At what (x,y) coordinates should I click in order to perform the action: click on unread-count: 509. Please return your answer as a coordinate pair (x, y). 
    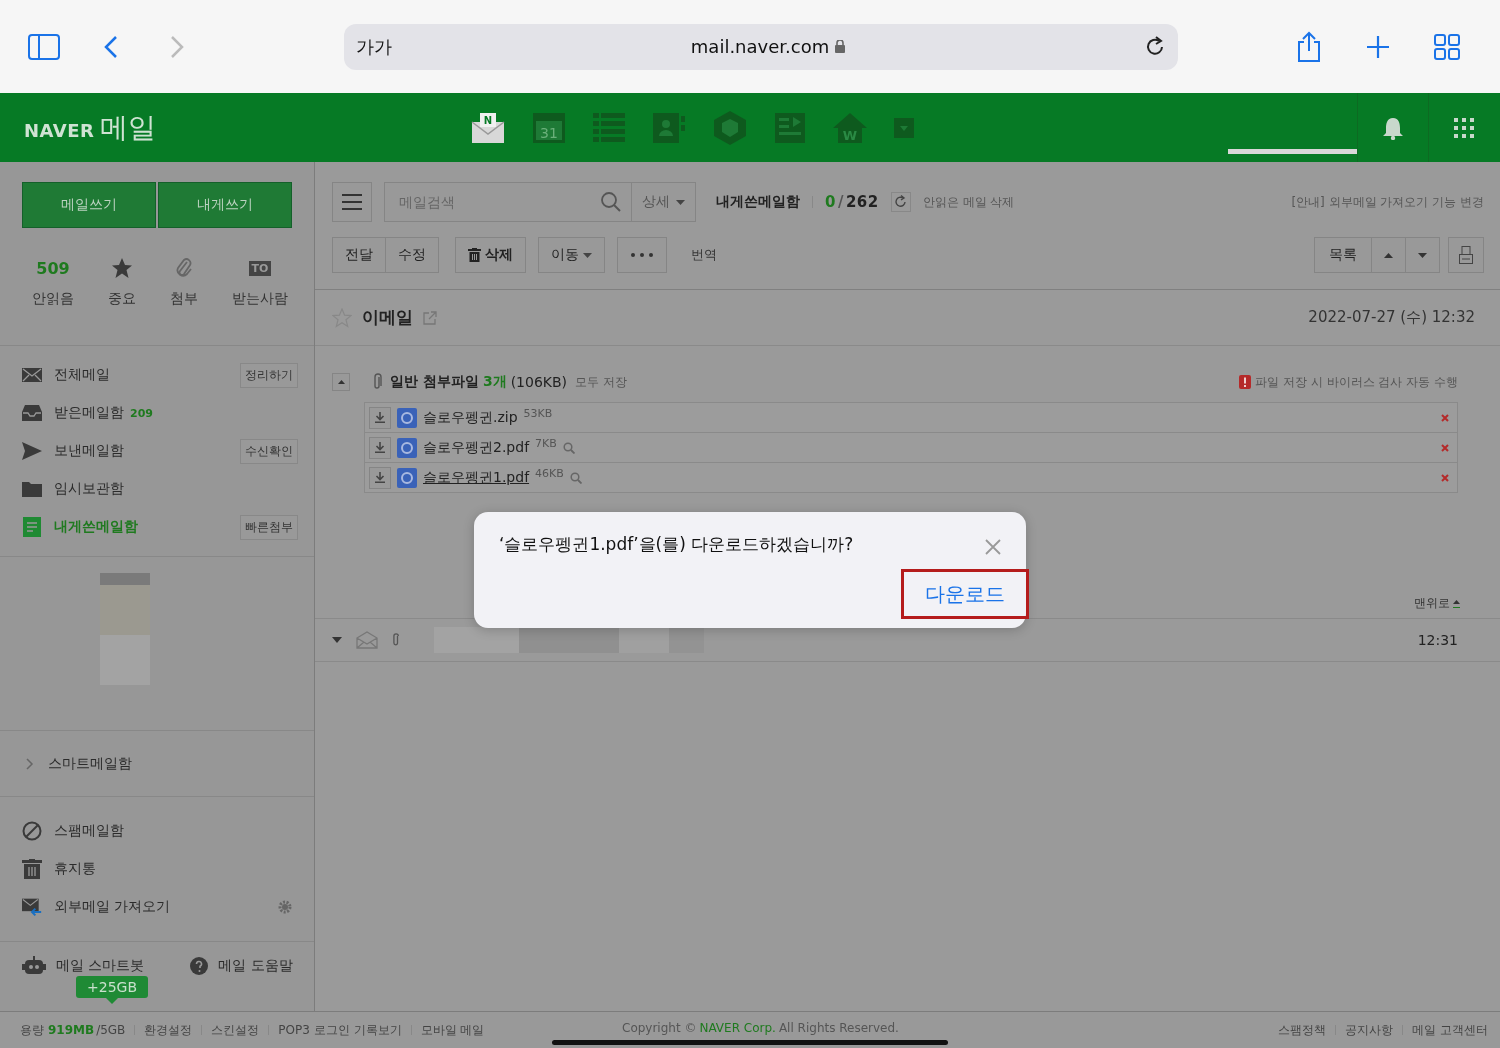
    Looking at the image, I should click on (53, 268).